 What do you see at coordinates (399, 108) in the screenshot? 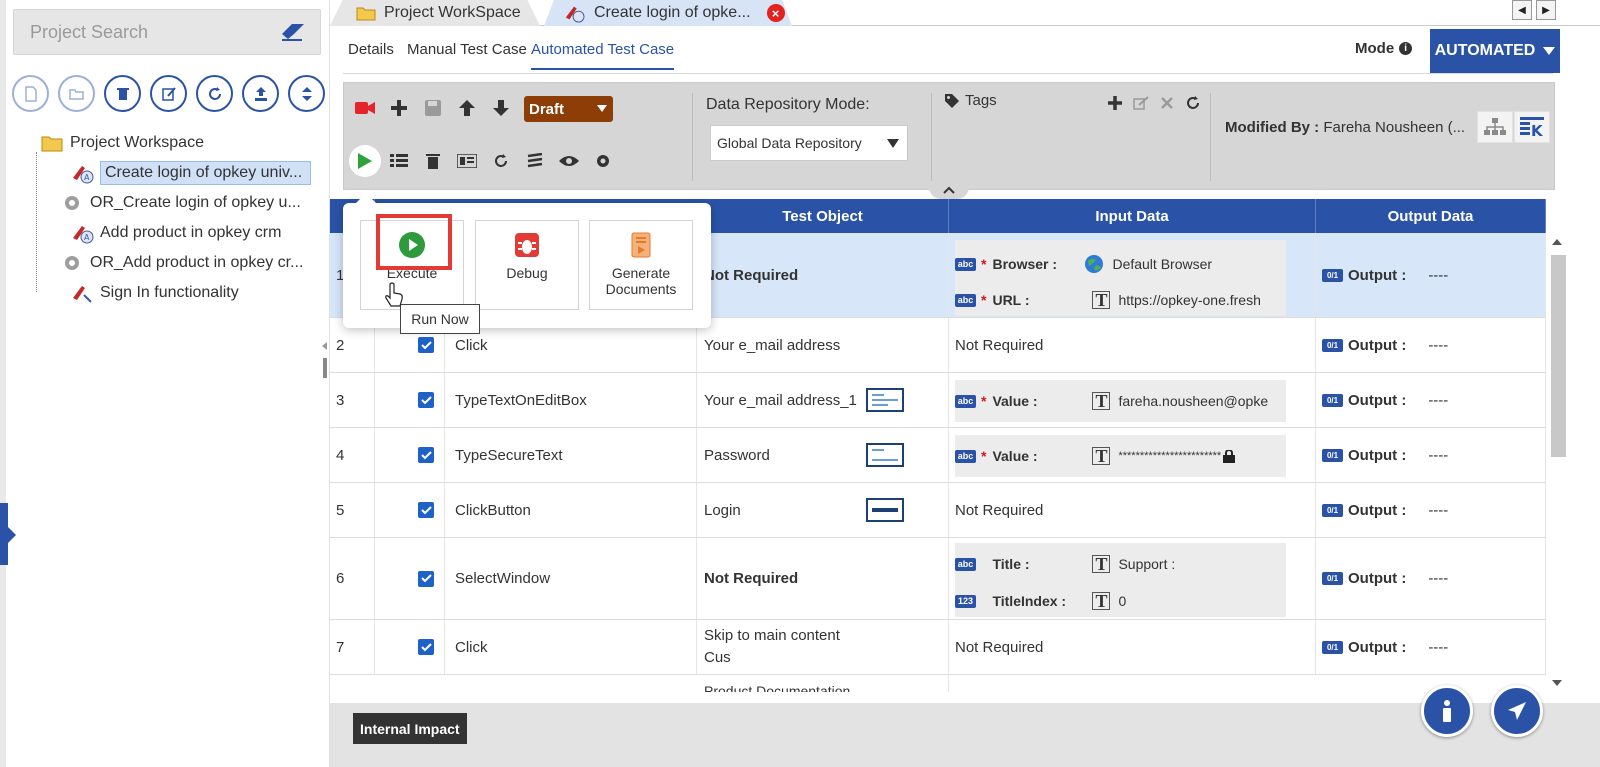
I see `add-step-button` at bounding box center [399, 108].